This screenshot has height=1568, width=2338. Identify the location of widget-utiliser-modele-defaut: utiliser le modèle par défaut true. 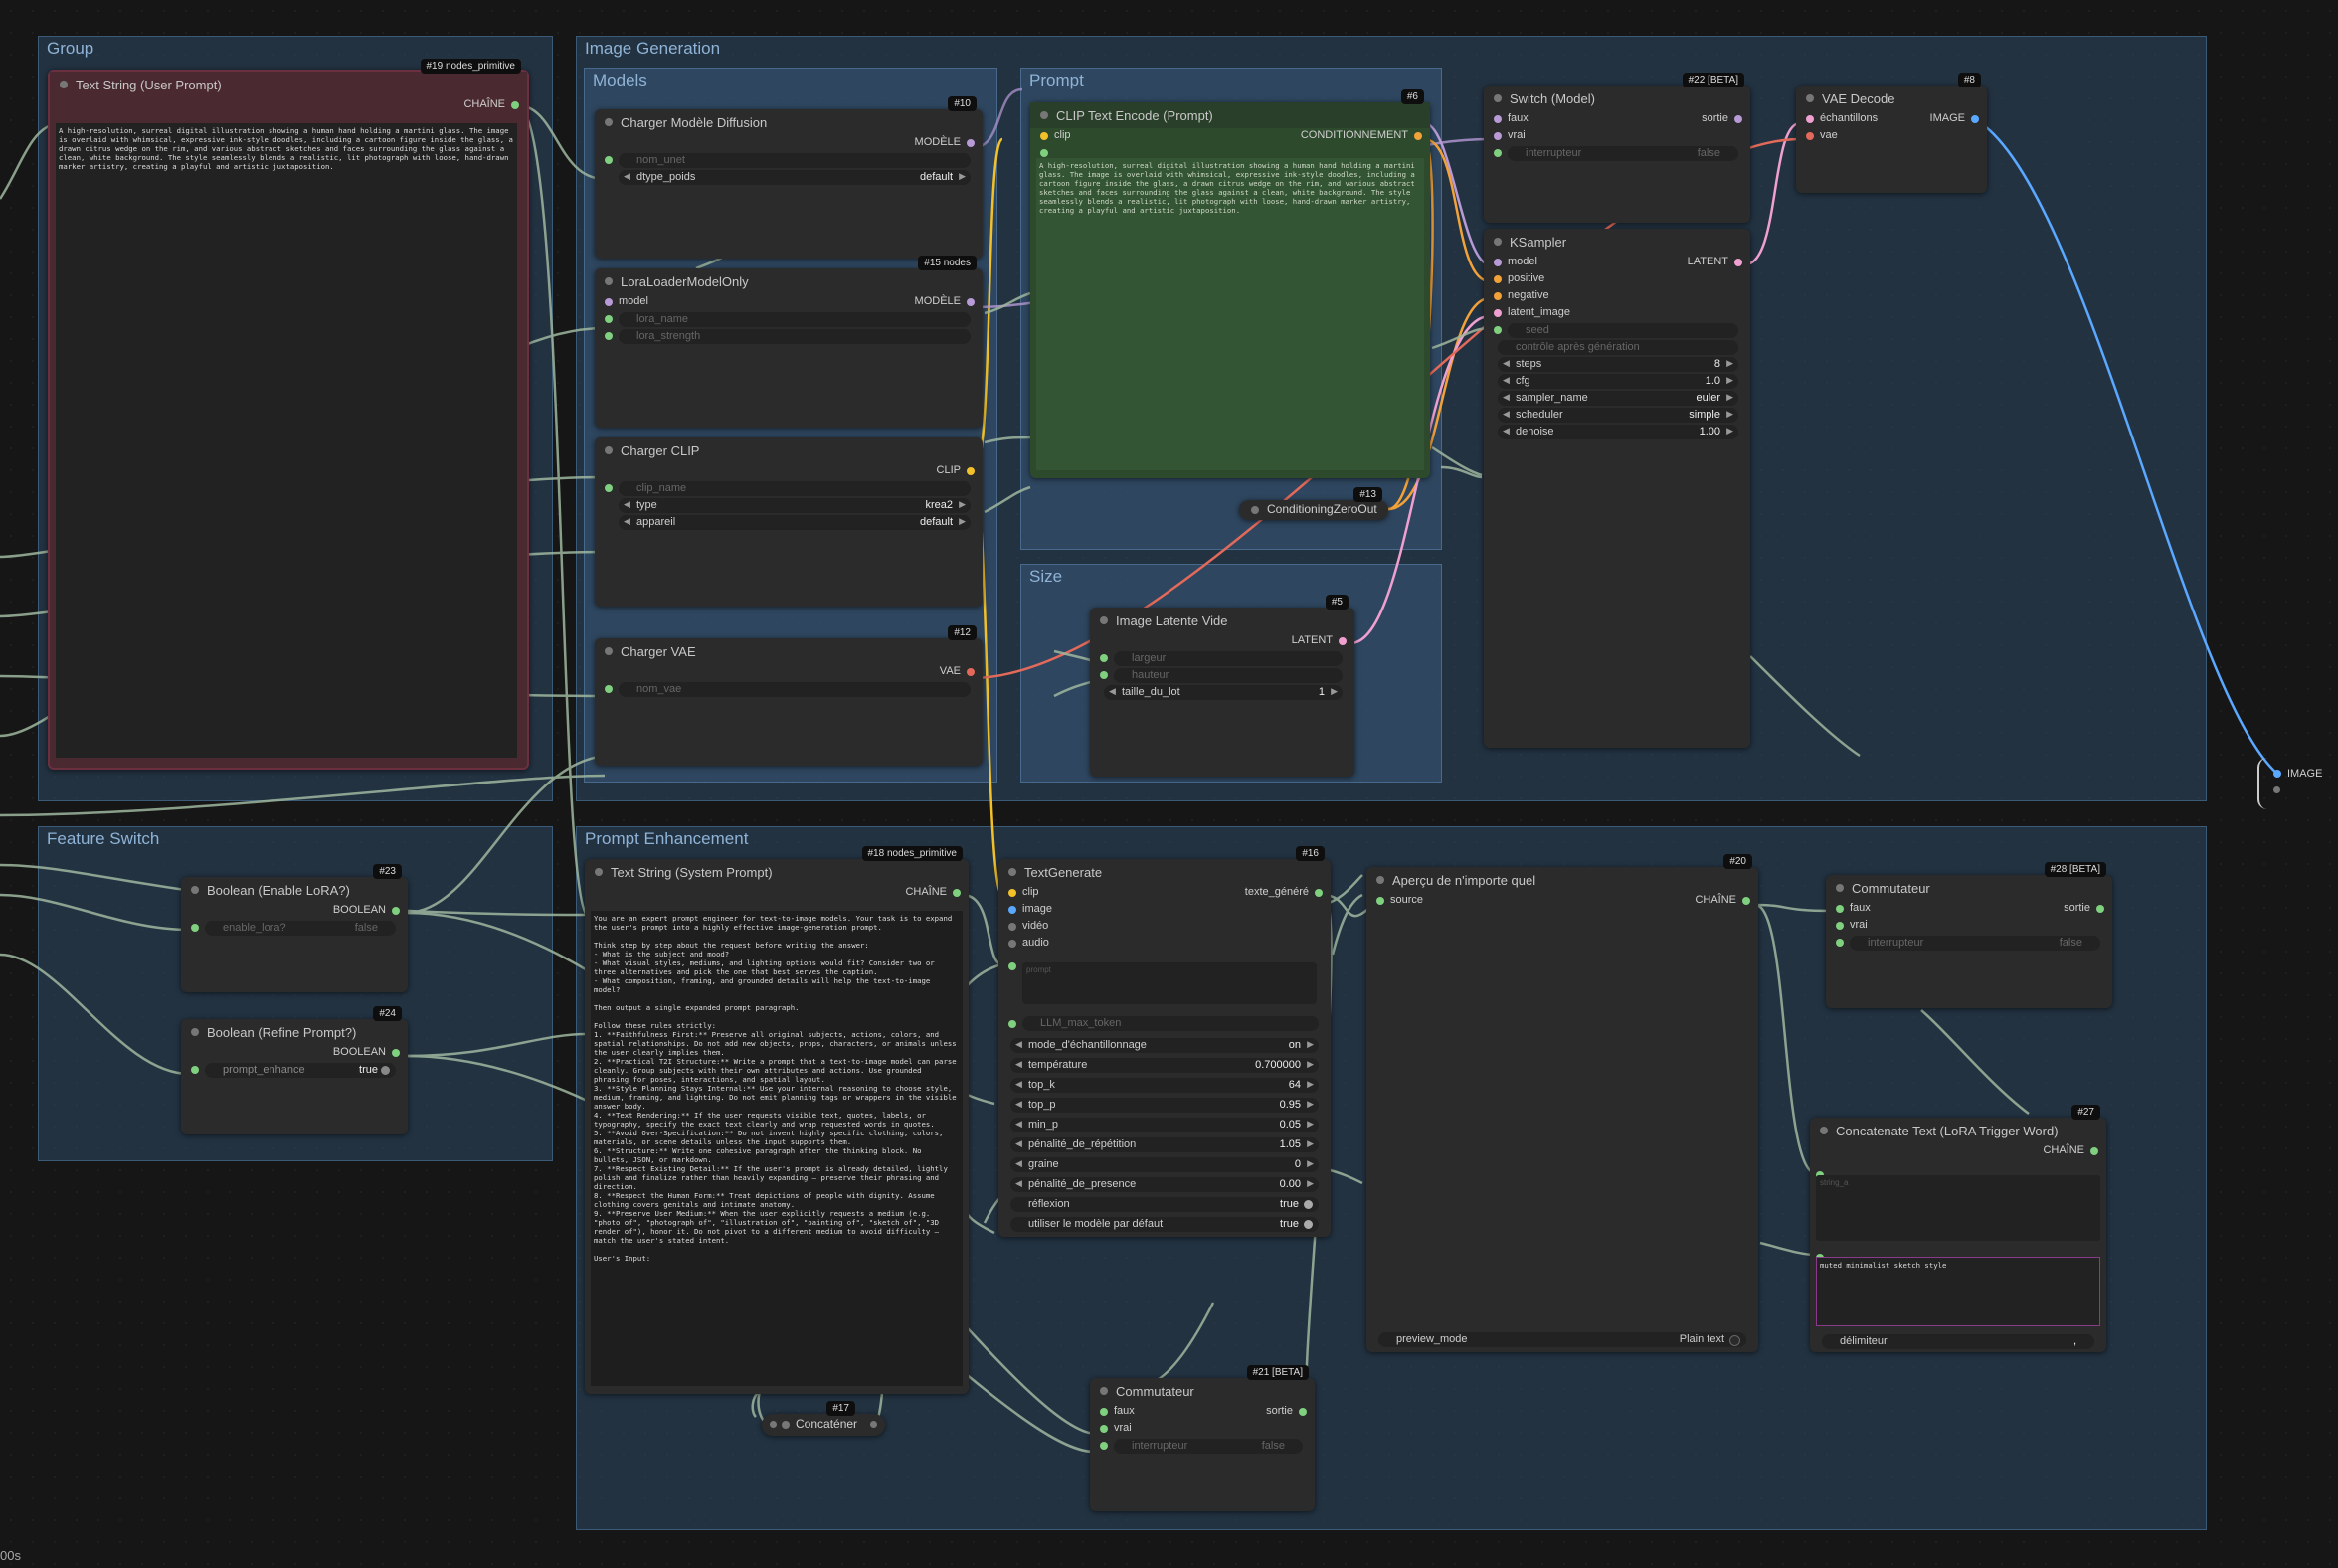
(1164, 1225).